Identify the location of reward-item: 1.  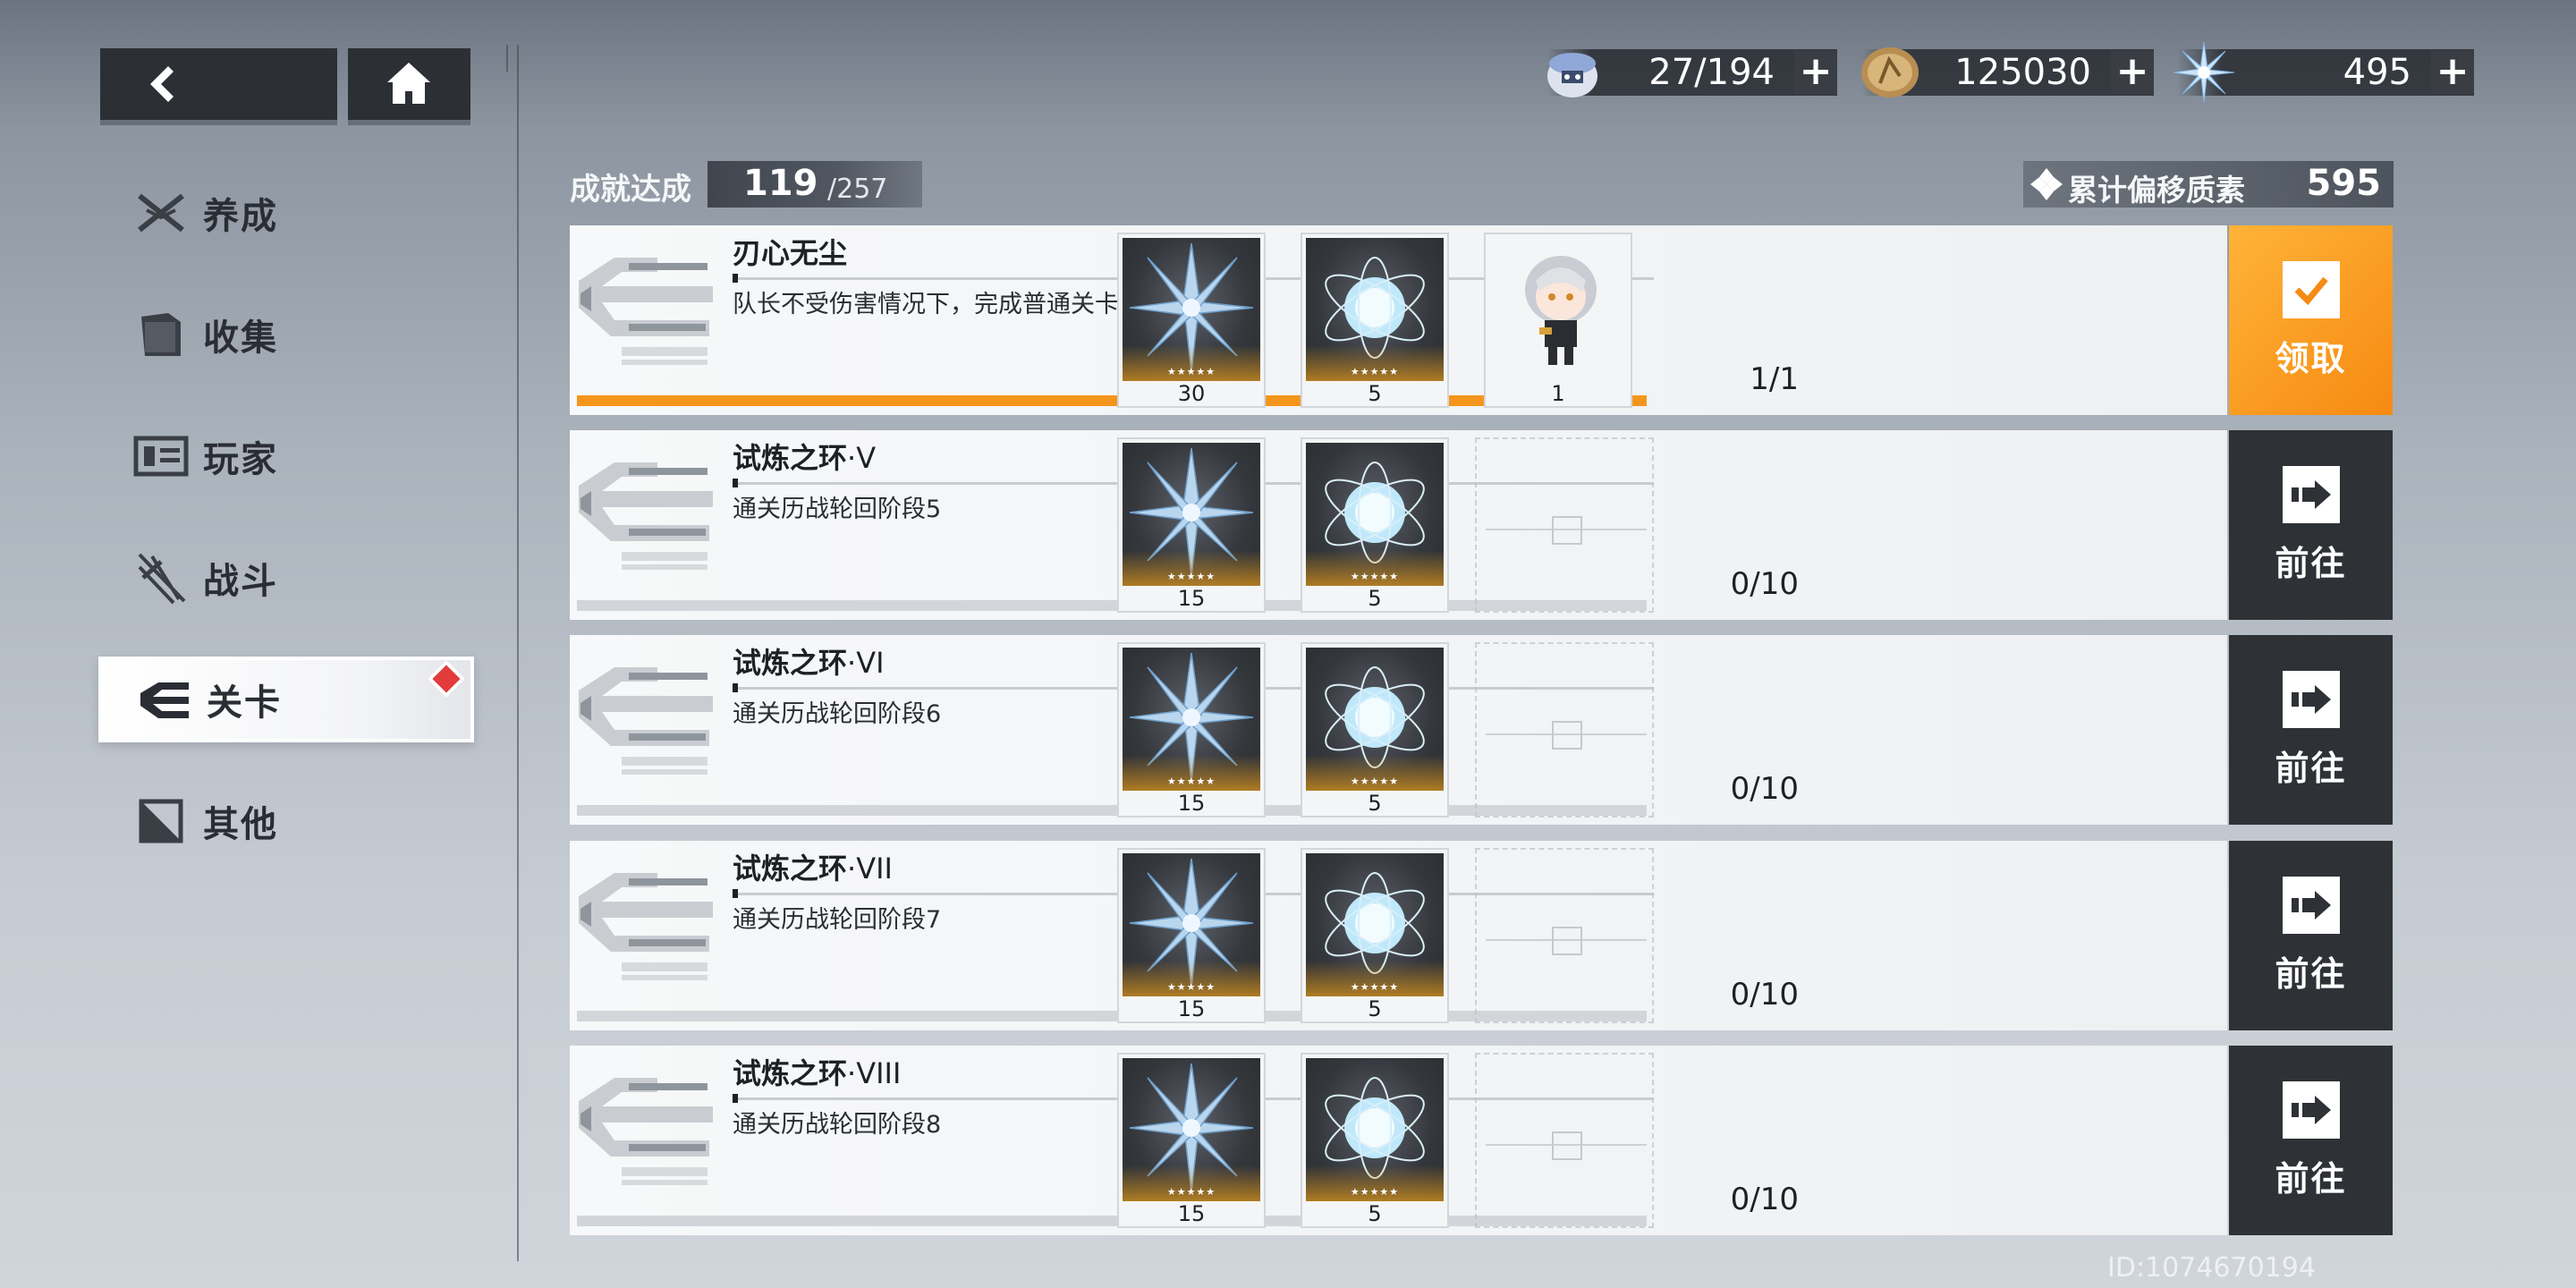
(1558, 320).